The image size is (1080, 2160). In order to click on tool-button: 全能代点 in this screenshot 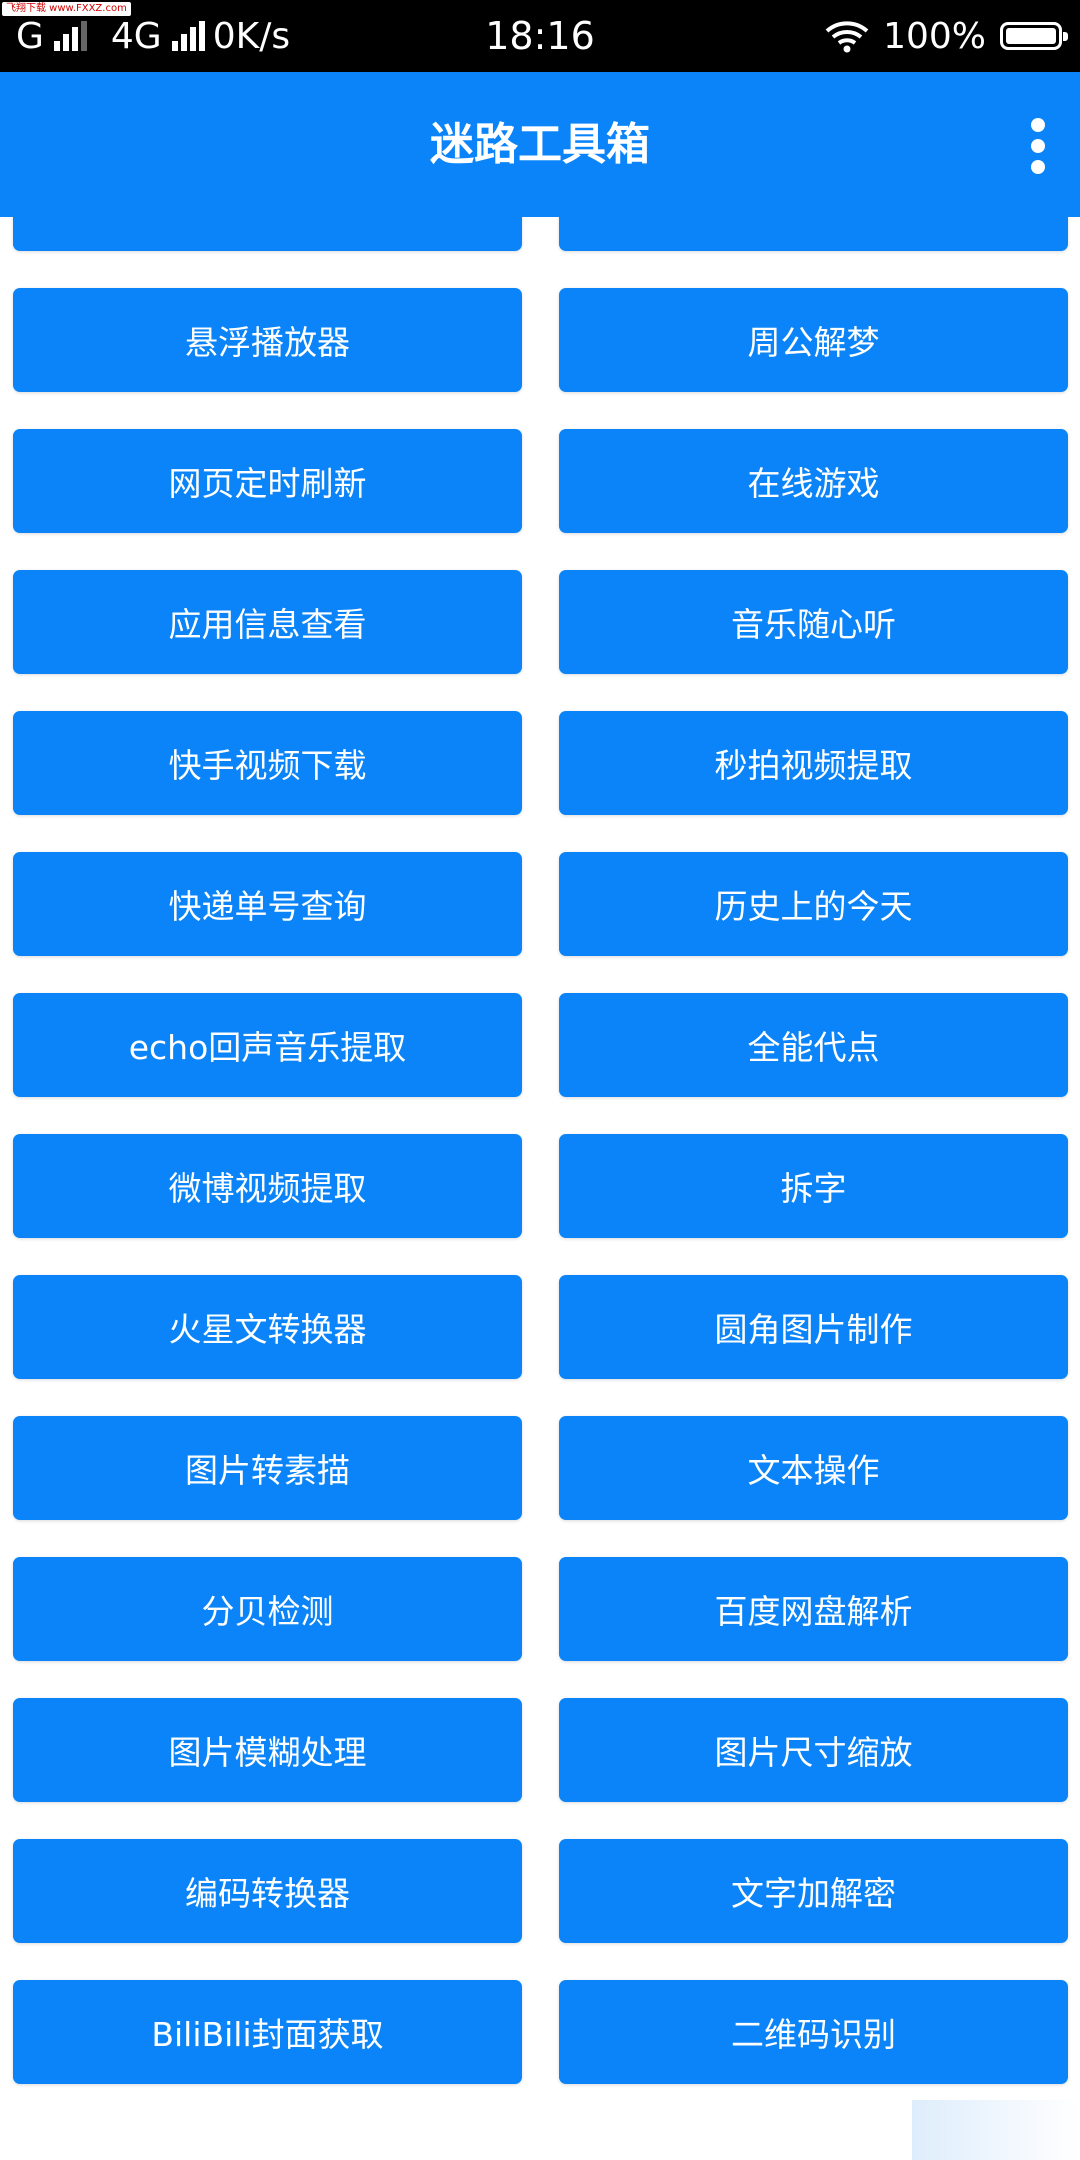, I will do `click(813, 1045)`.